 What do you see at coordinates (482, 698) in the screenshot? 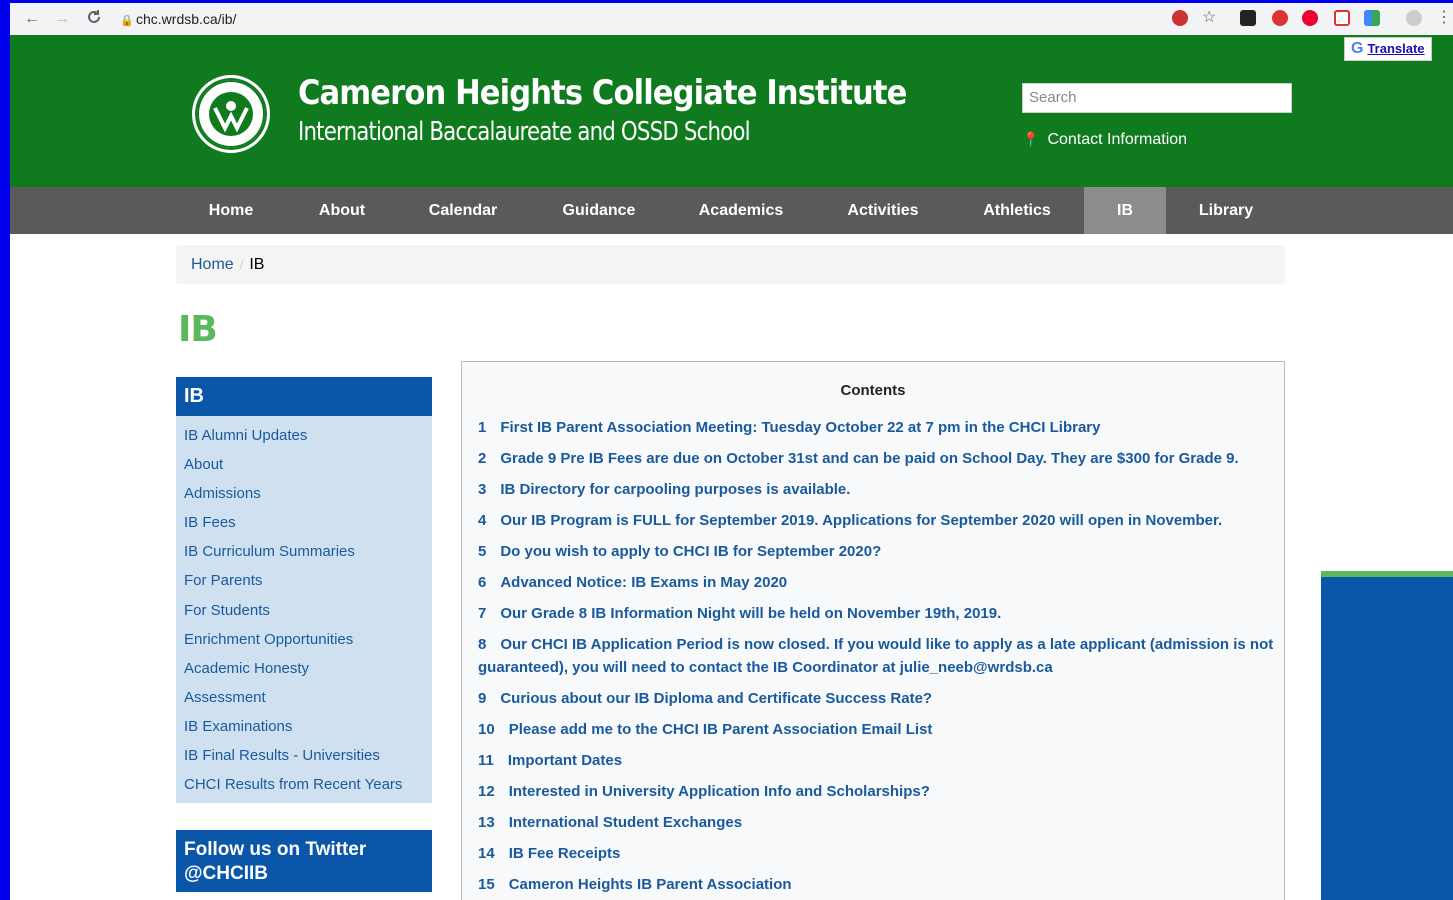
I see `entry-number: 9` at bounding box center [482, 698].